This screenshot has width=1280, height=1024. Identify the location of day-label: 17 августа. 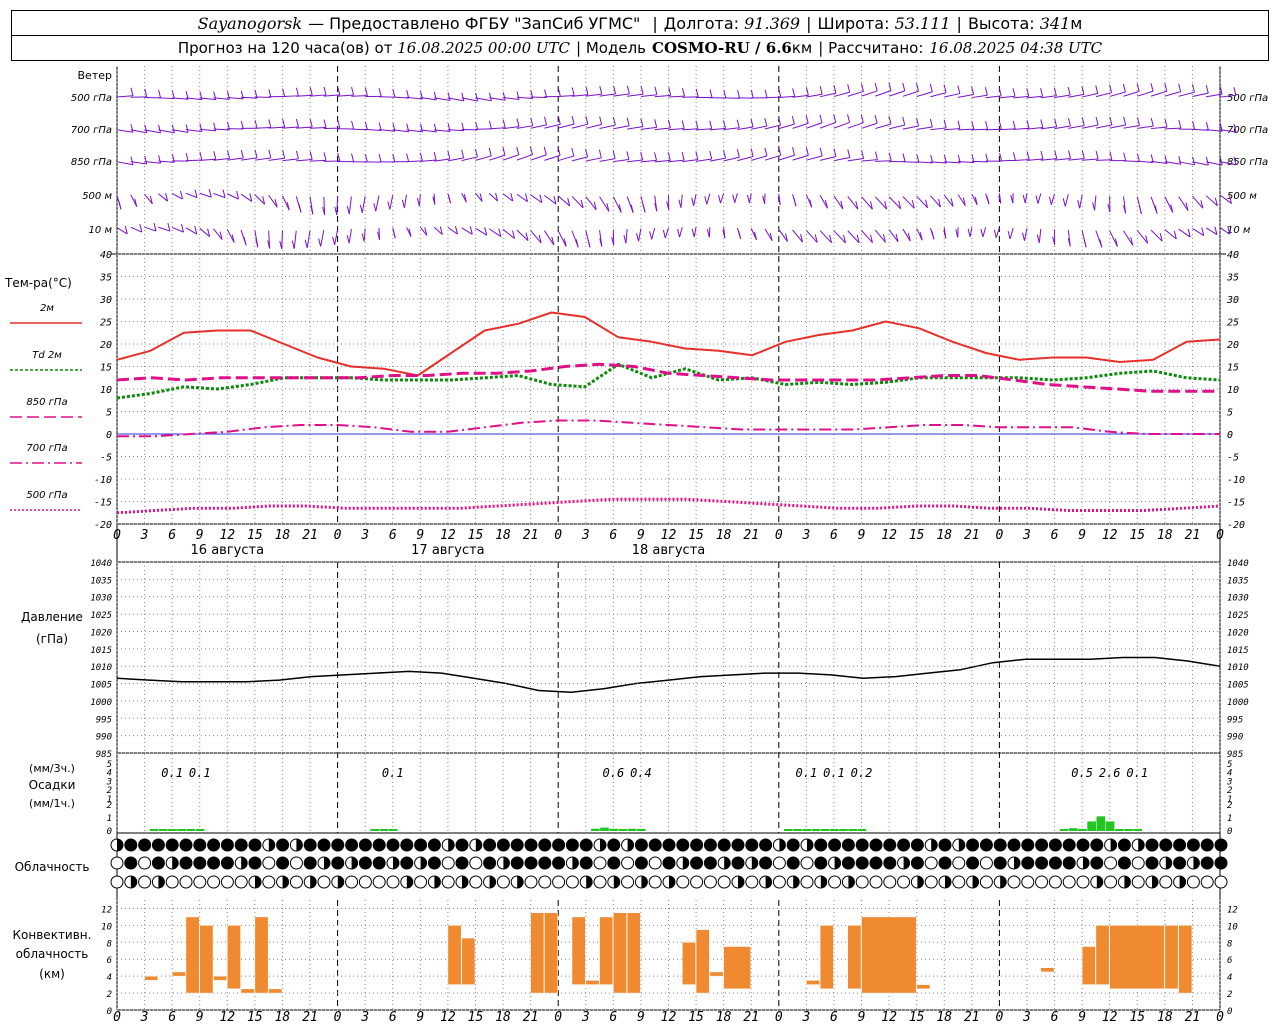
(448, 550).